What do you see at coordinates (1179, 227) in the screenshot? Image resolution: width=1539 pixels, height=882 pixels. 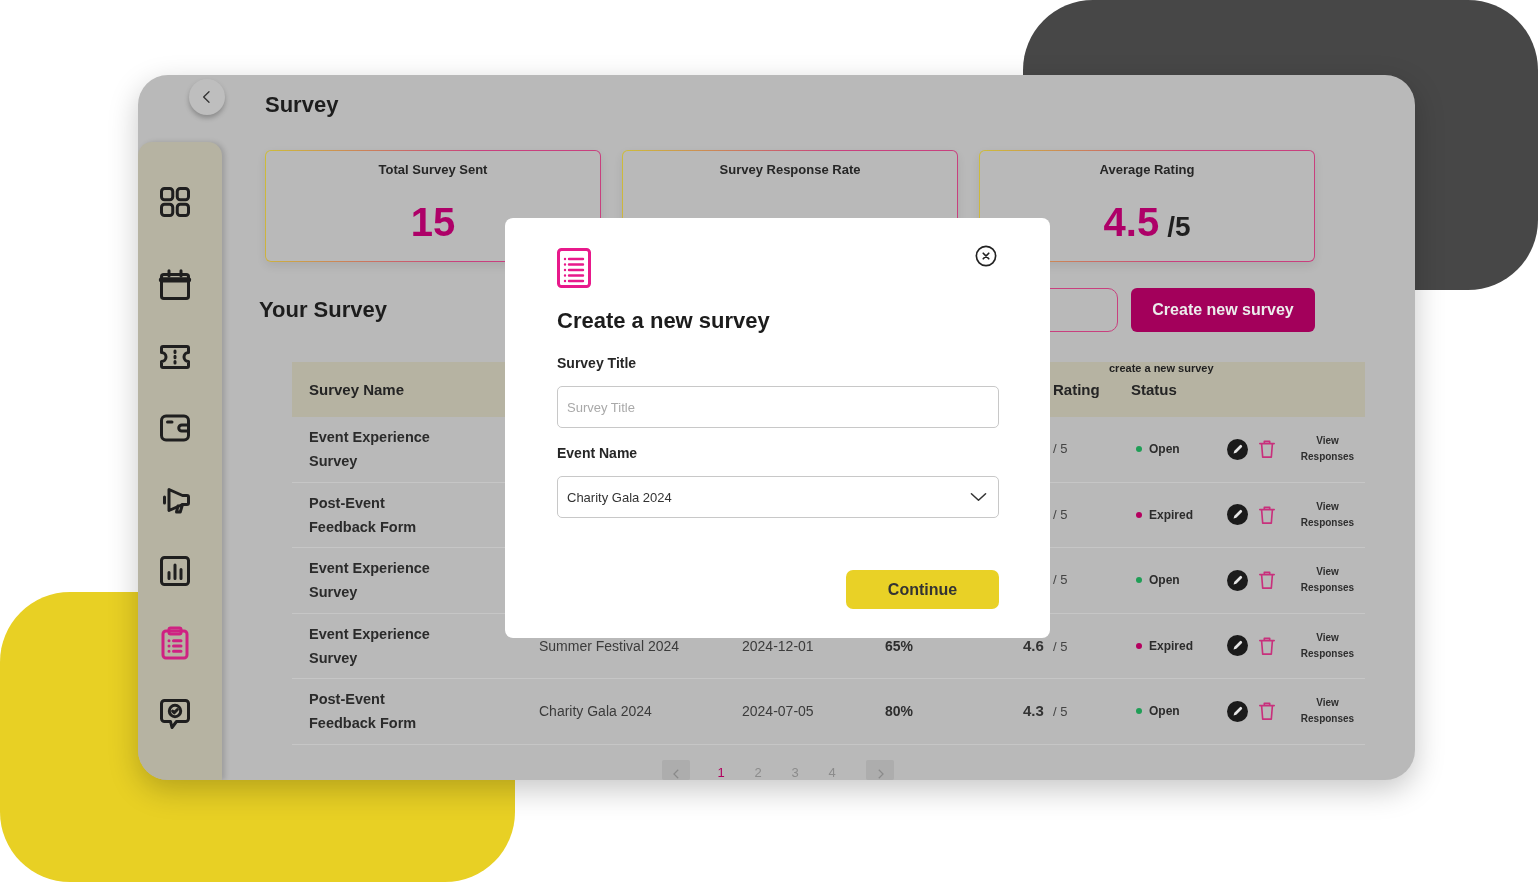 I see `stat-unit: /5` at bounding box center [1179, 227].